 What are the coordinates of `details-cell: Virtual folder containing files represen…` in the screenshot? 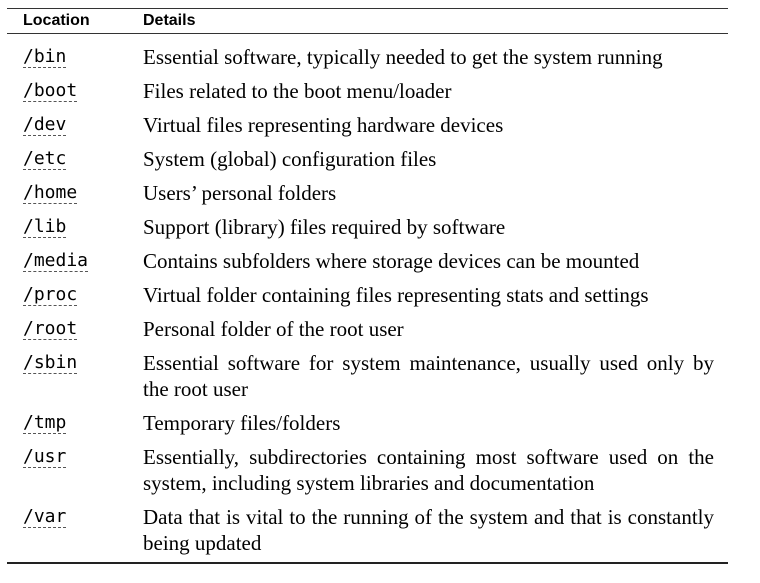 It's located at (396, 295).